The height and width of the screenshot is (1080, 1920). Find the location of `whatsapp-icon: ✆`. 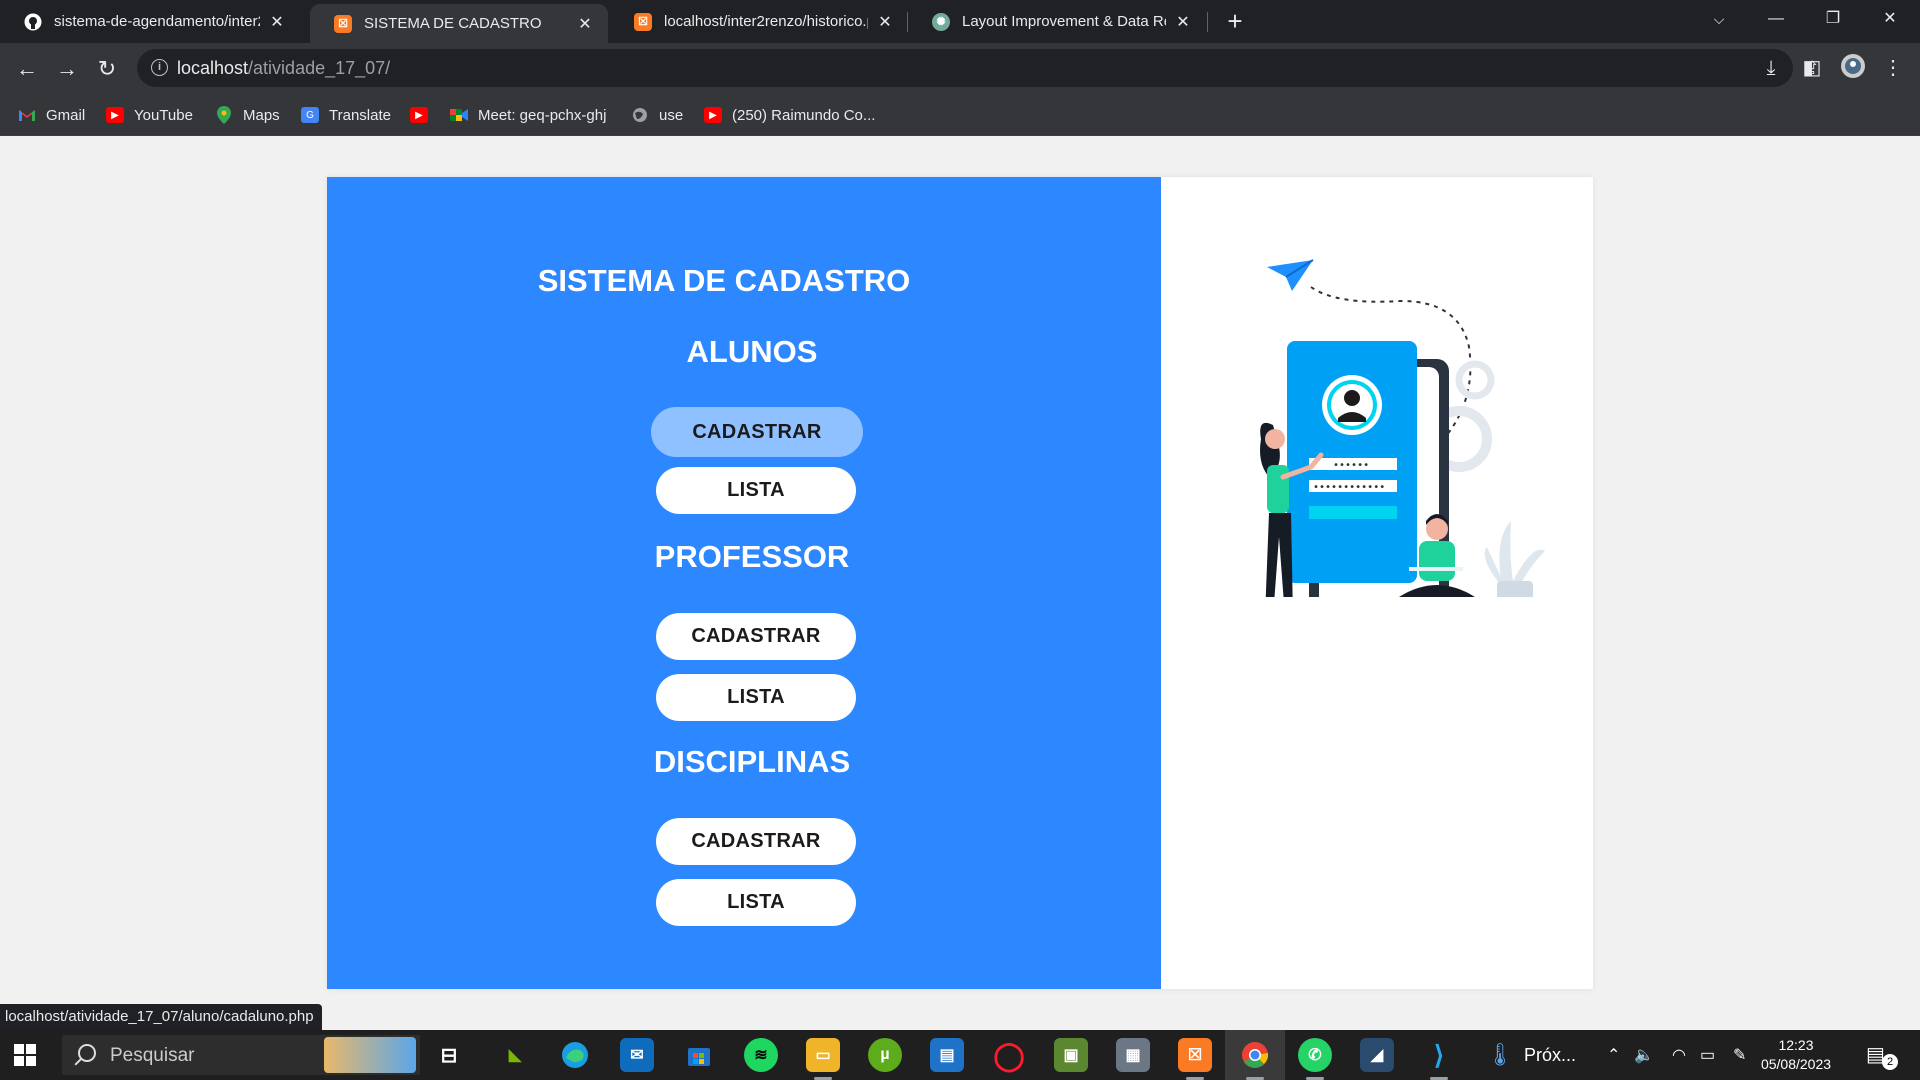

whatsapp-icon: ✆ is located at coordinates (1315, 1059).